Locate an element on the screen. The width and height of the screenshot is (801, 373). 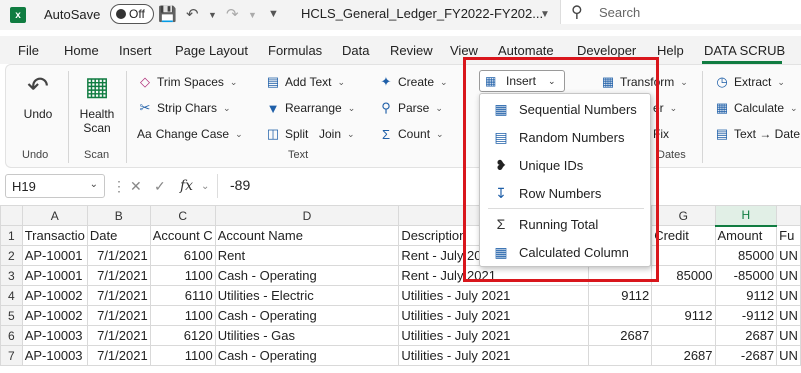
undo-icon: ↶ is located at coordinates (192, 14).